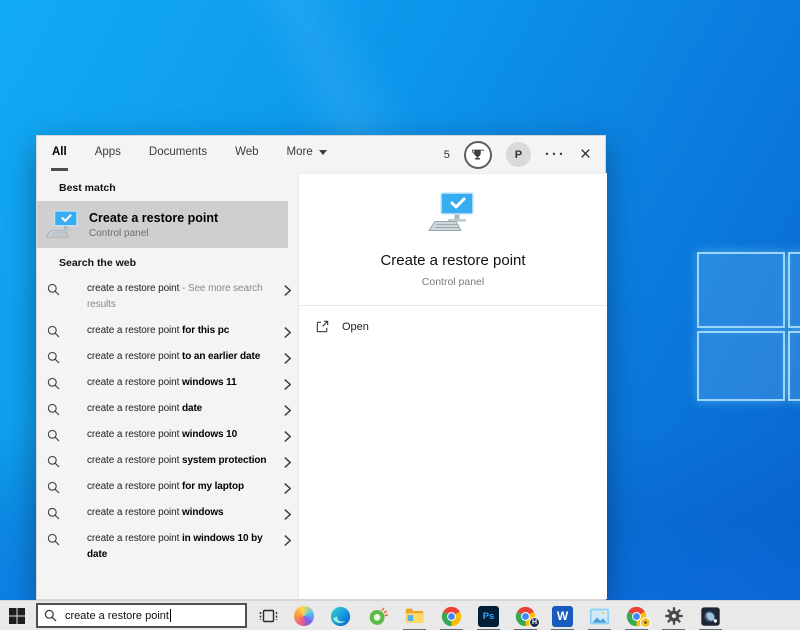 This screenshot has width=800, height=630. Describe the element at coordinates (453, 326) in the screenshot. I see `open-action: Open` at that location.